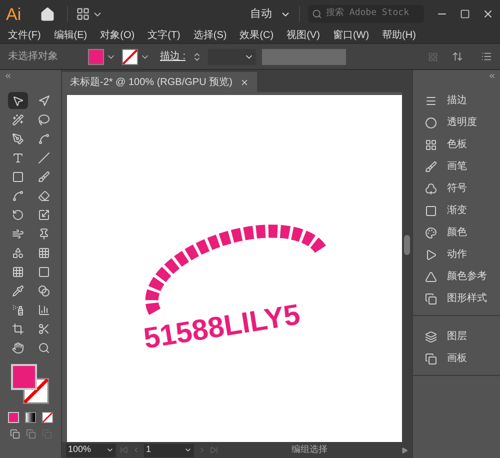  I want to click on page-dropdown: 1, so click(169, 450).